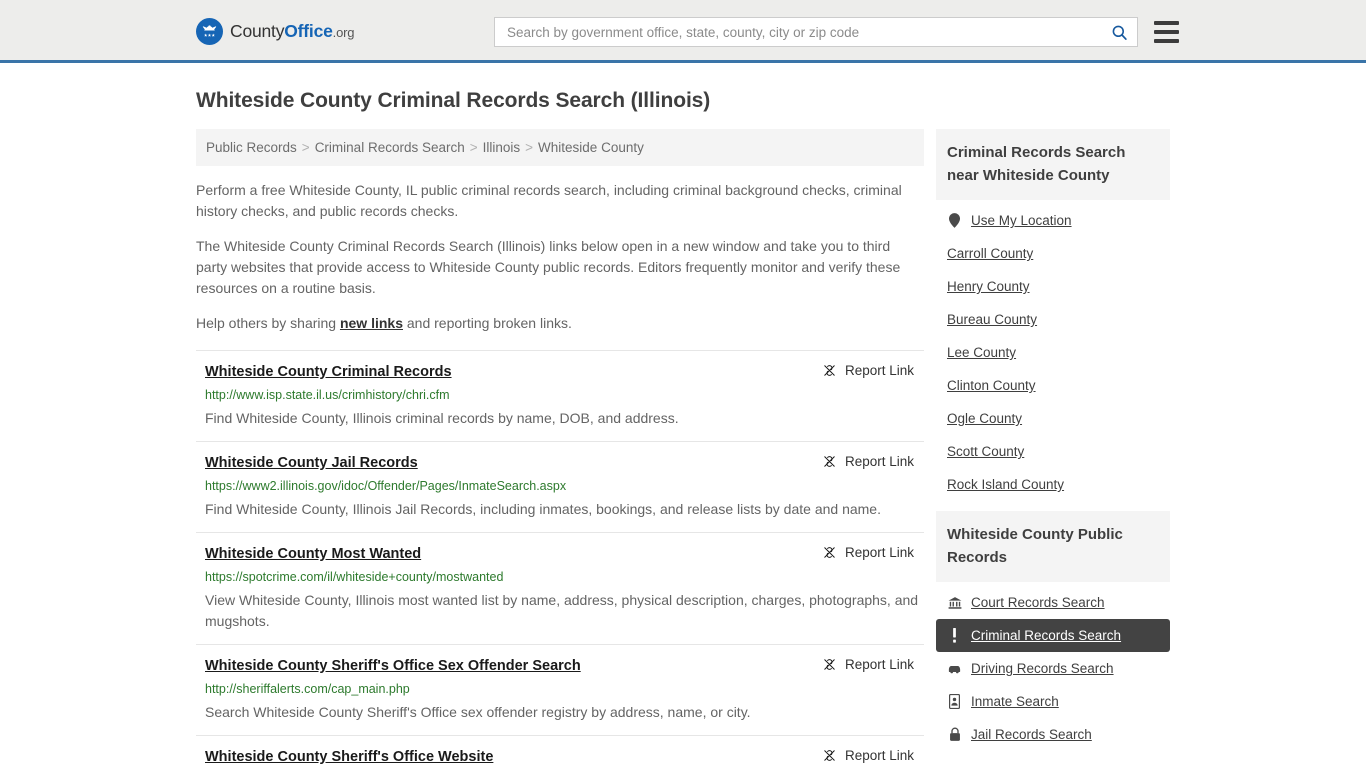 This screenshot has height=768, width=1366. What do you see at coordinates (991, 385) in the screenshot?
I see `sidebar-link-label: Clinton County` at bounding box center [991, 385].